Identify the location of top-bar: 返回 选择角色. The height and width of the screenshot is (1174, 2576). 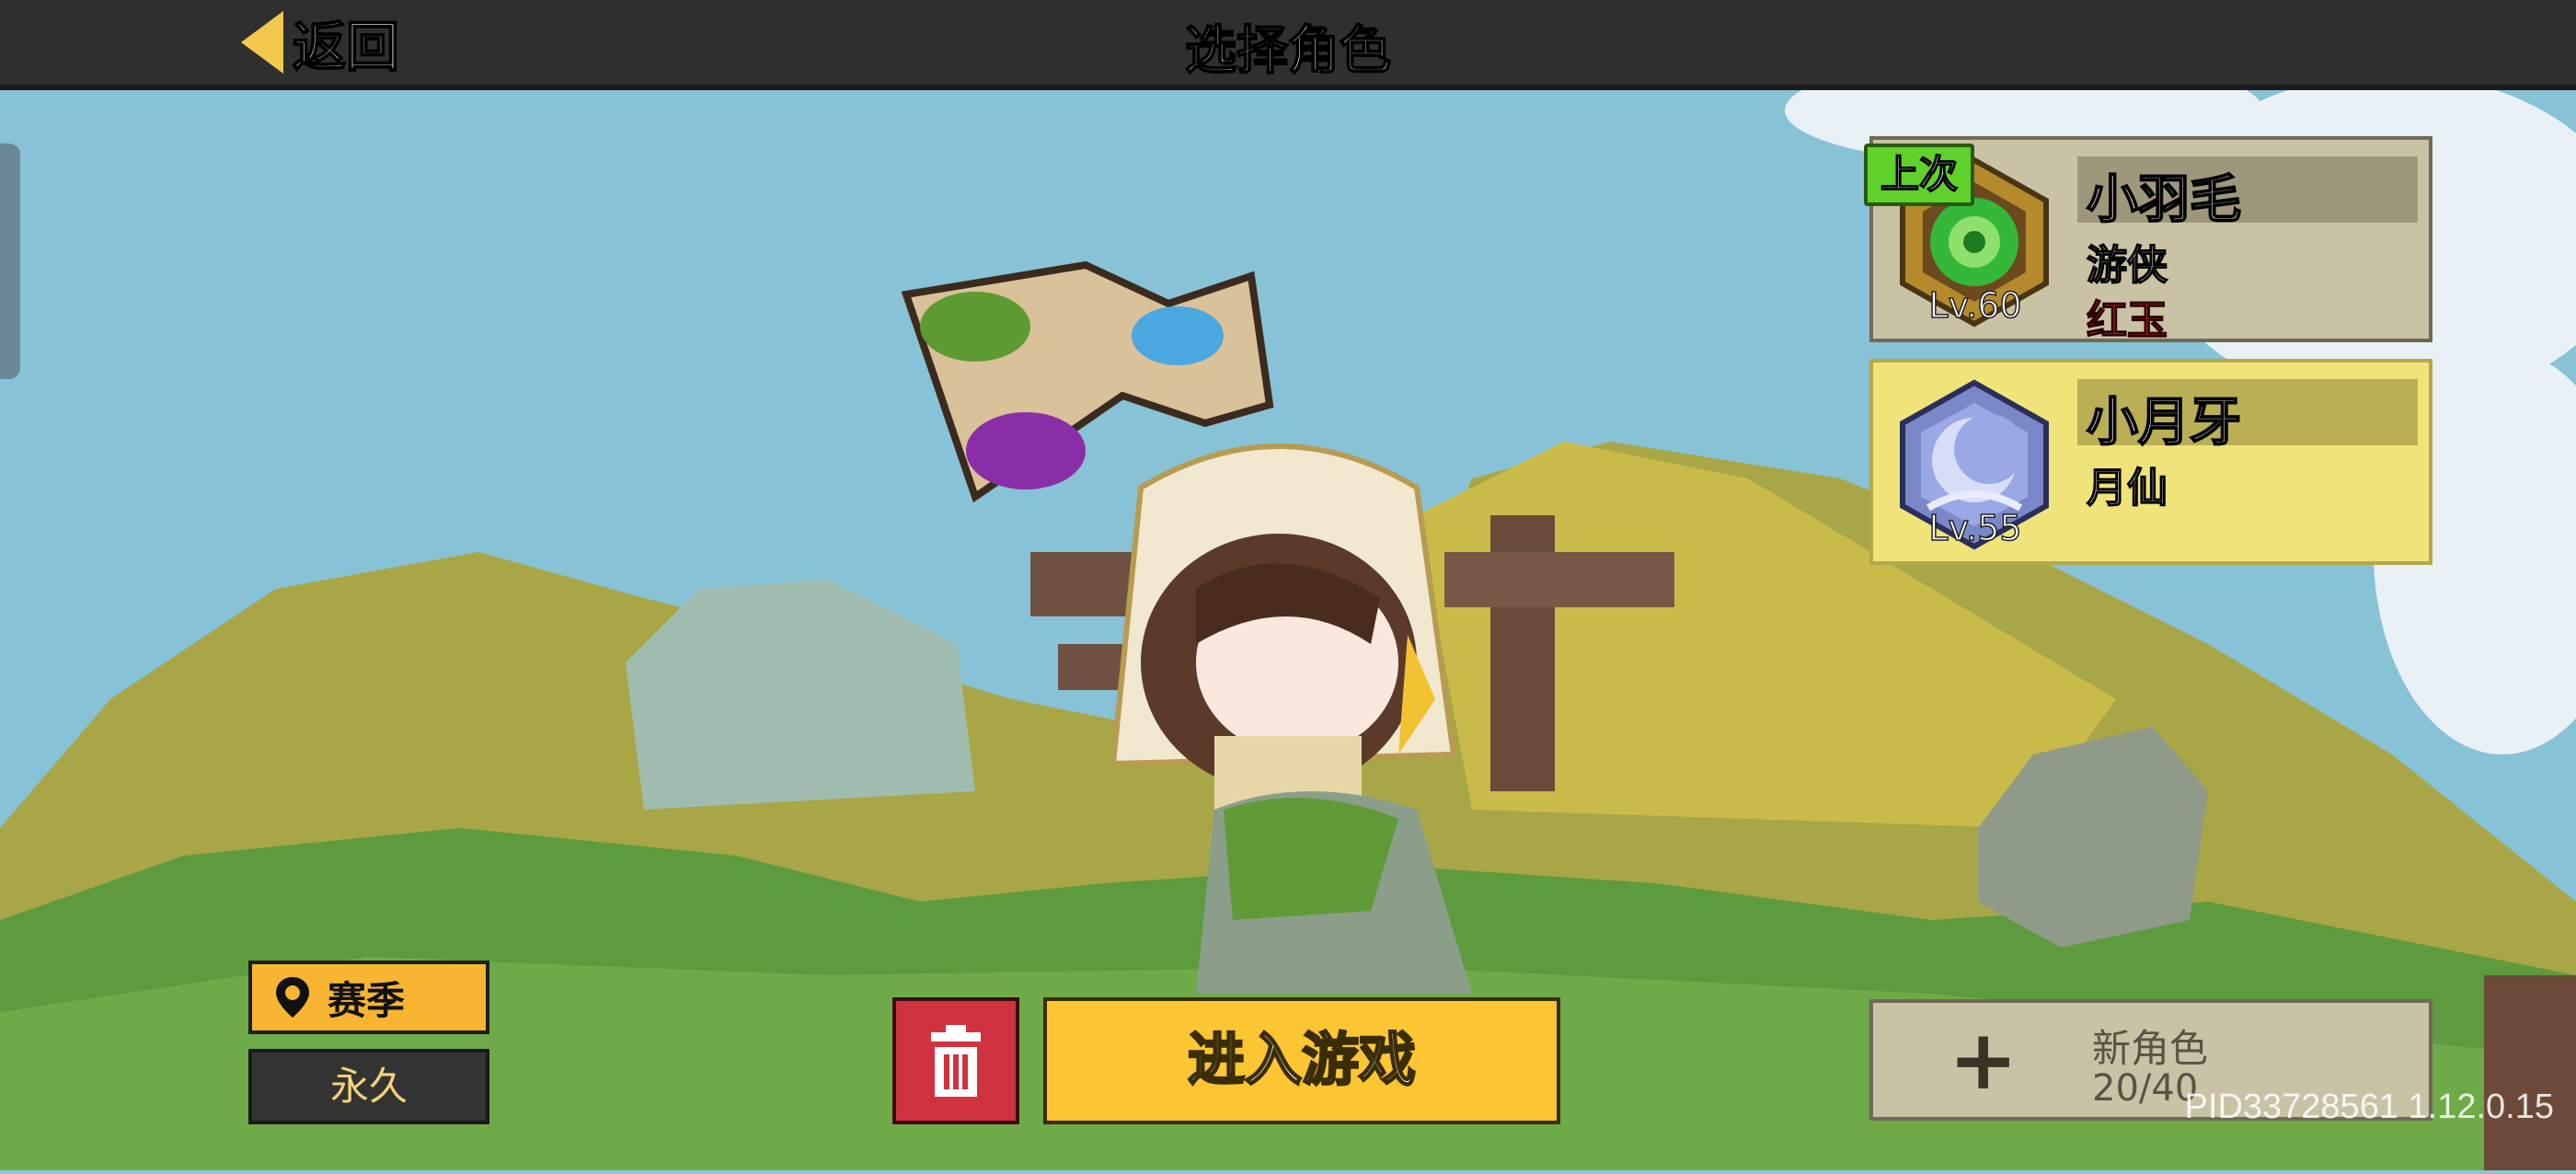
(1288, 45).